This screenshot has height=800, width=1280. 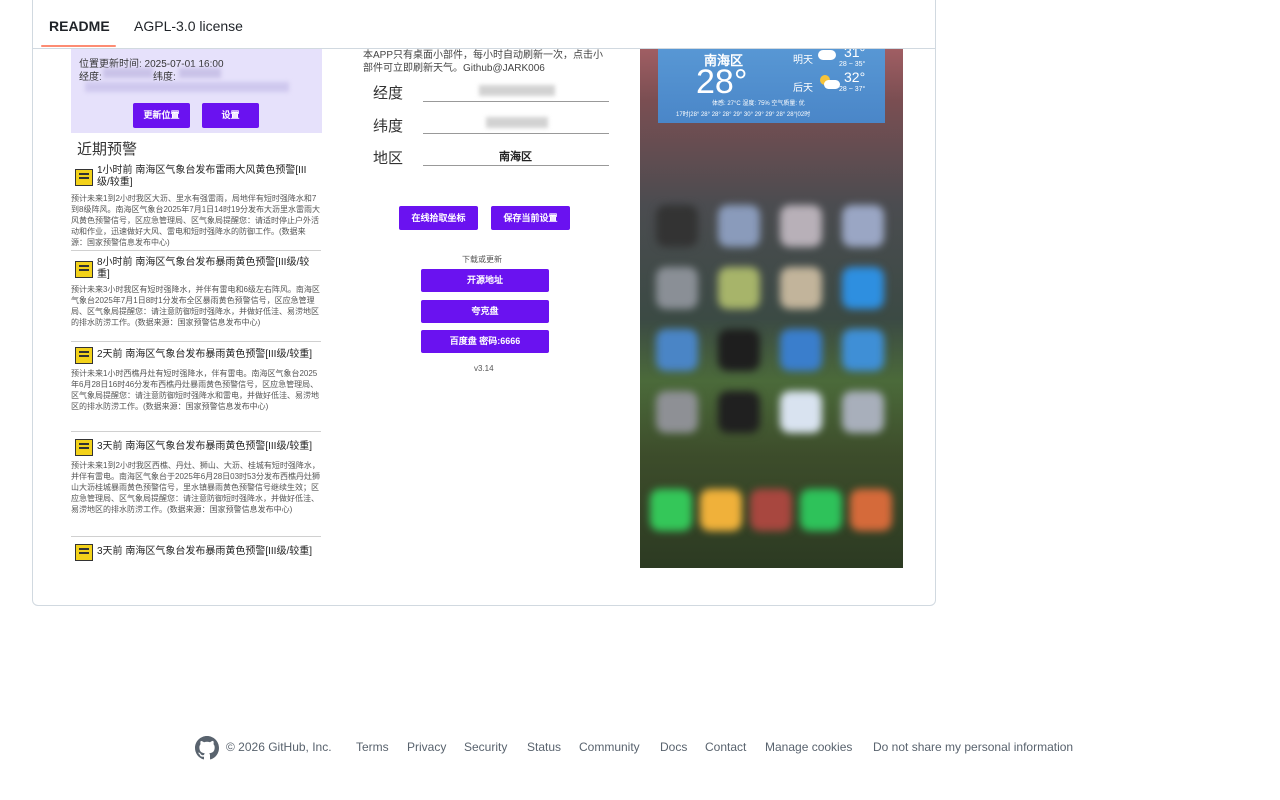 What do you see at coordinates (803, 60) in the screenshot?
I see `widget-tomorrow-label: 明天` at bounding box center [803, 60].